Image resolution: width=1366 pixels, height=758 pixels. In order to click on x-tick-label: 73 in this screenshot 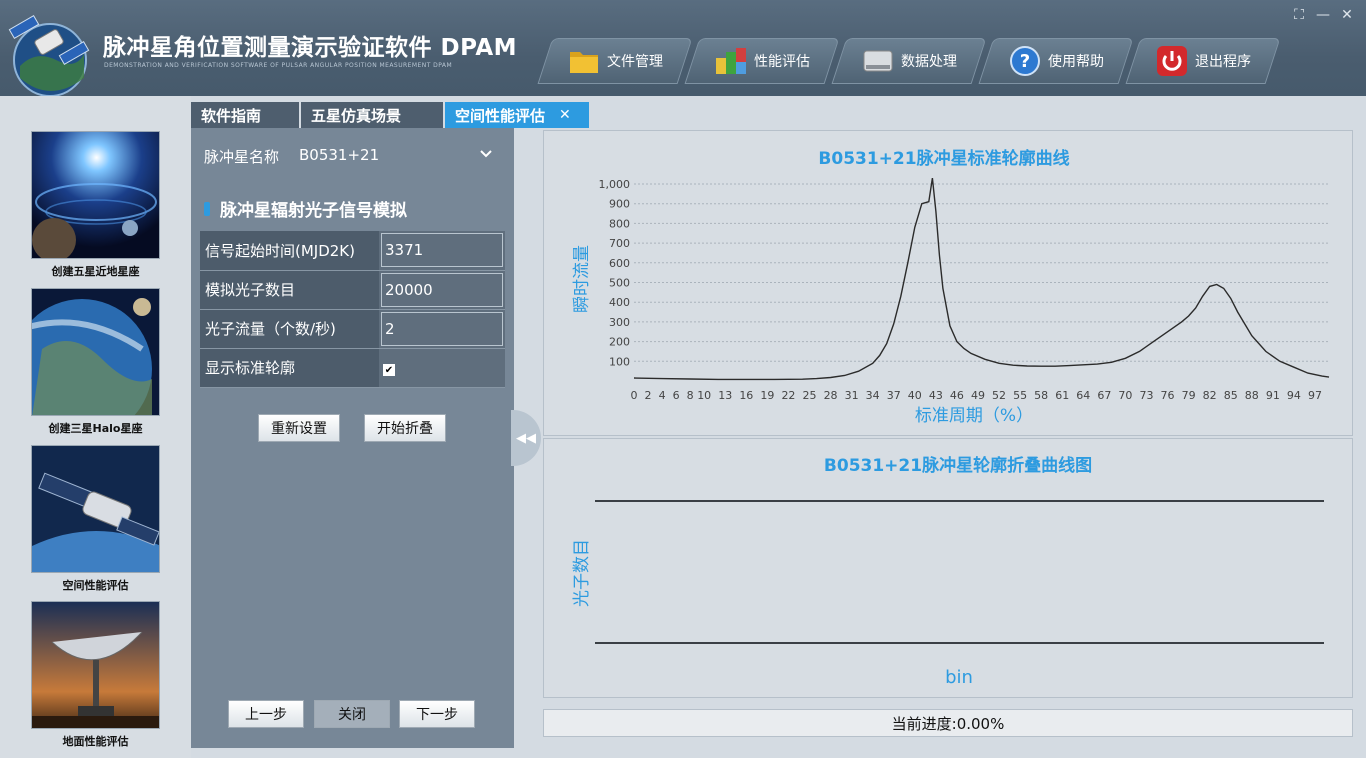, I will do `click(1146, 395)`.